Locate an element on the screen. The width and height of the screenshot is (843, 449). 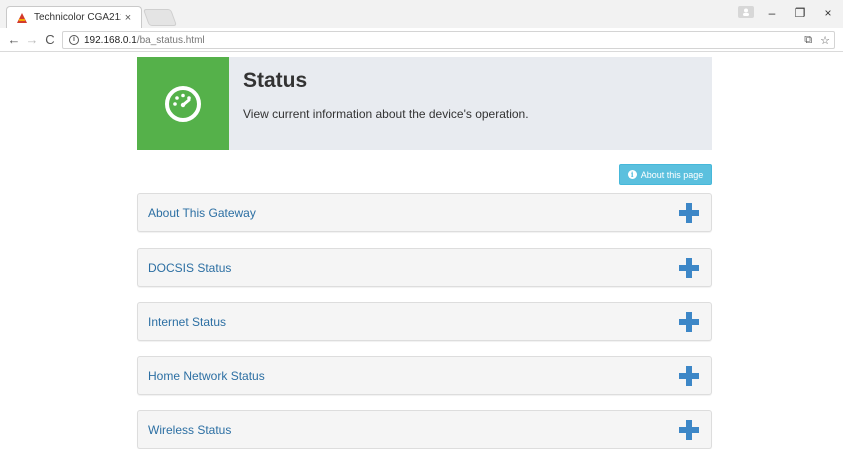
browser-tab: Technicolor CGA2121 × is located at coordinates (74, 17).